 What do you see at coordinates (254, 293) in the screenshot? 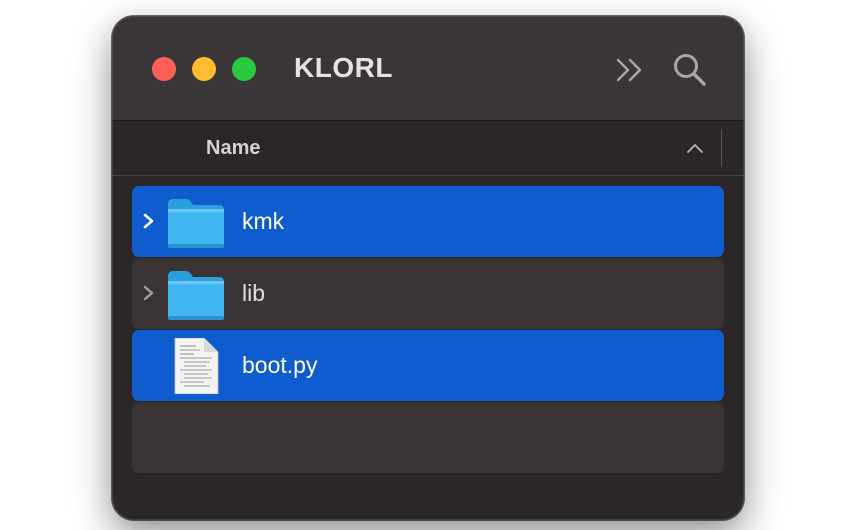
I see `file-name: lib` at bounding box center [254, 293].